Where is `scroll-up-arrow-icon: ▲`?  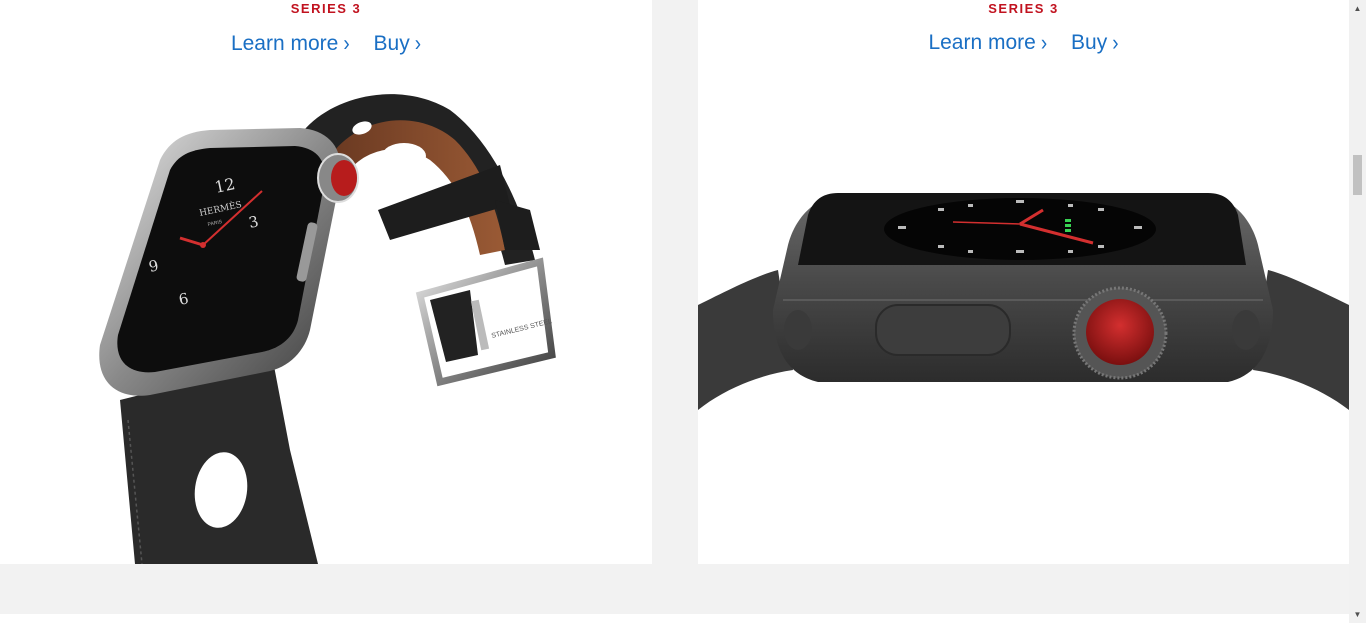
scroll-up-arrow-icon: ▲ is located at coordinates (1357, 8).